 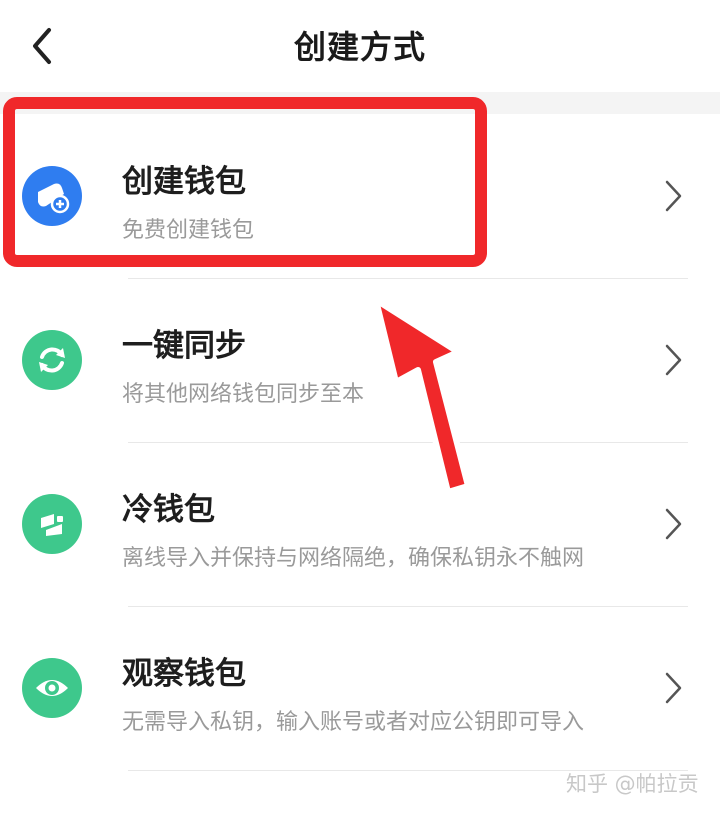 What do you see at coordinates (243, 394) in the screenshot?
I see `option-description: 将其他网络钱包同步至本` at bounding box center [243, 394].